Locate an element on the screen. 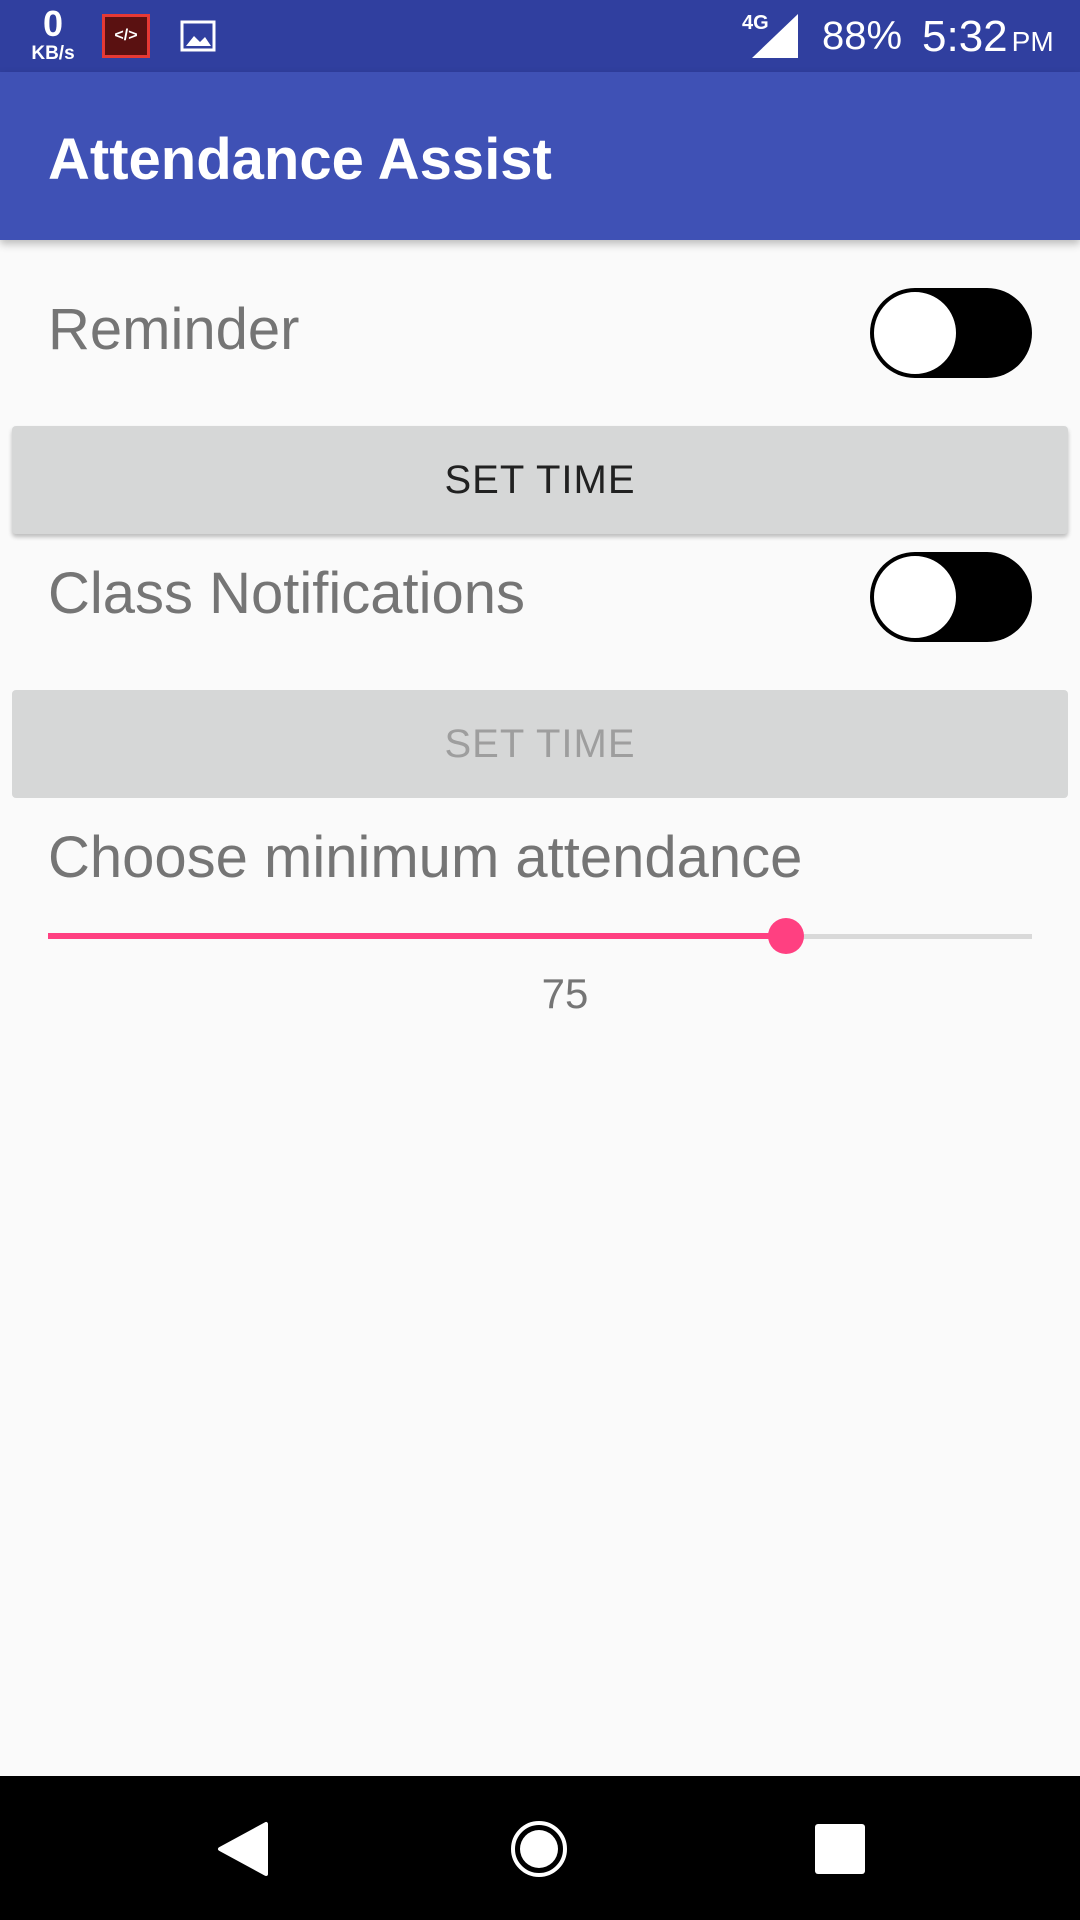 This screenshot has height=1920, width=1080. app-title: Attendance Assist is located at coordinates (300, 159).